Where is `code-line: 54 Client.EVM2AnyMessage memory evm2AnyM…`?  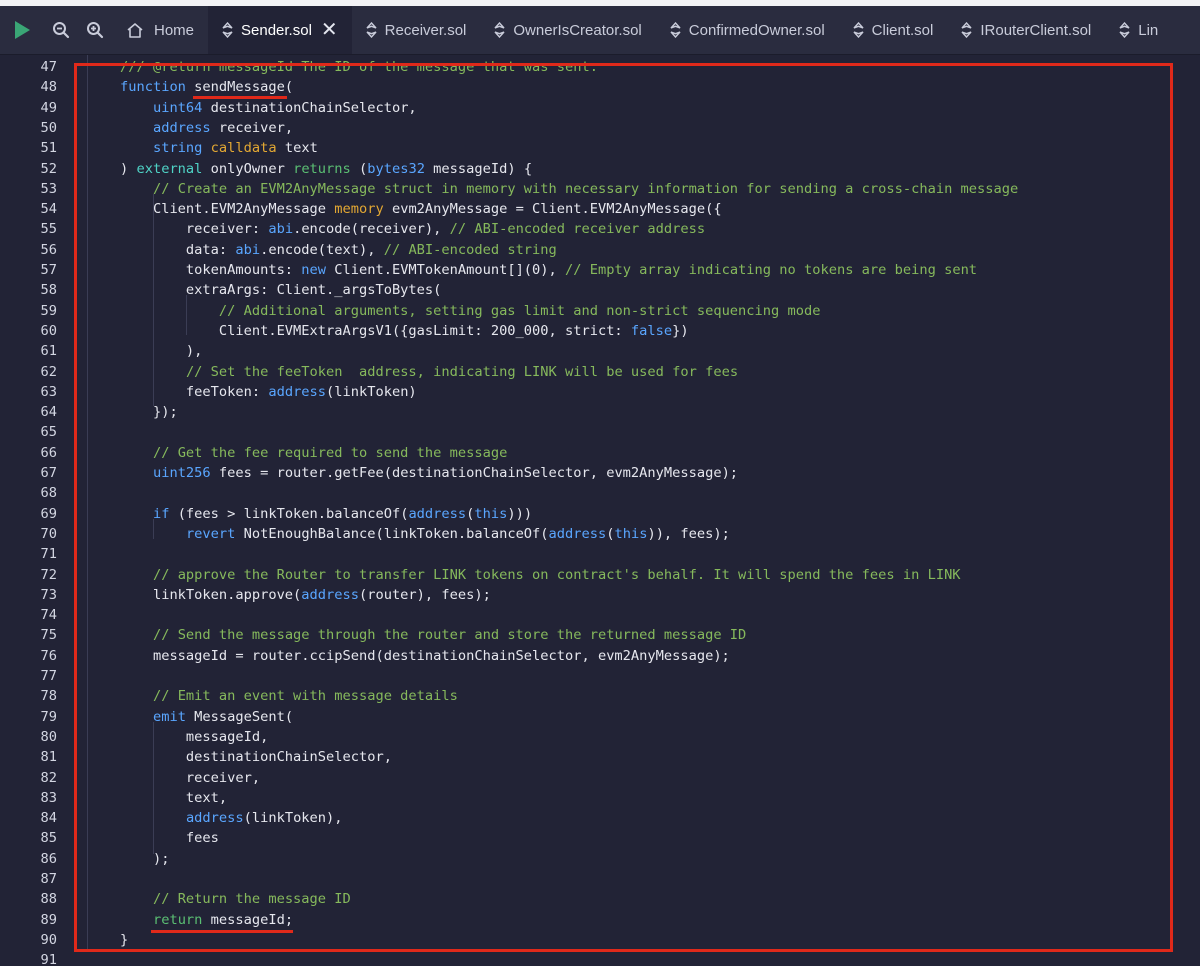 code-line: 54 Client.EVM2AnyMessage memory evm2AnyM… is located at coordinates (600, 209).